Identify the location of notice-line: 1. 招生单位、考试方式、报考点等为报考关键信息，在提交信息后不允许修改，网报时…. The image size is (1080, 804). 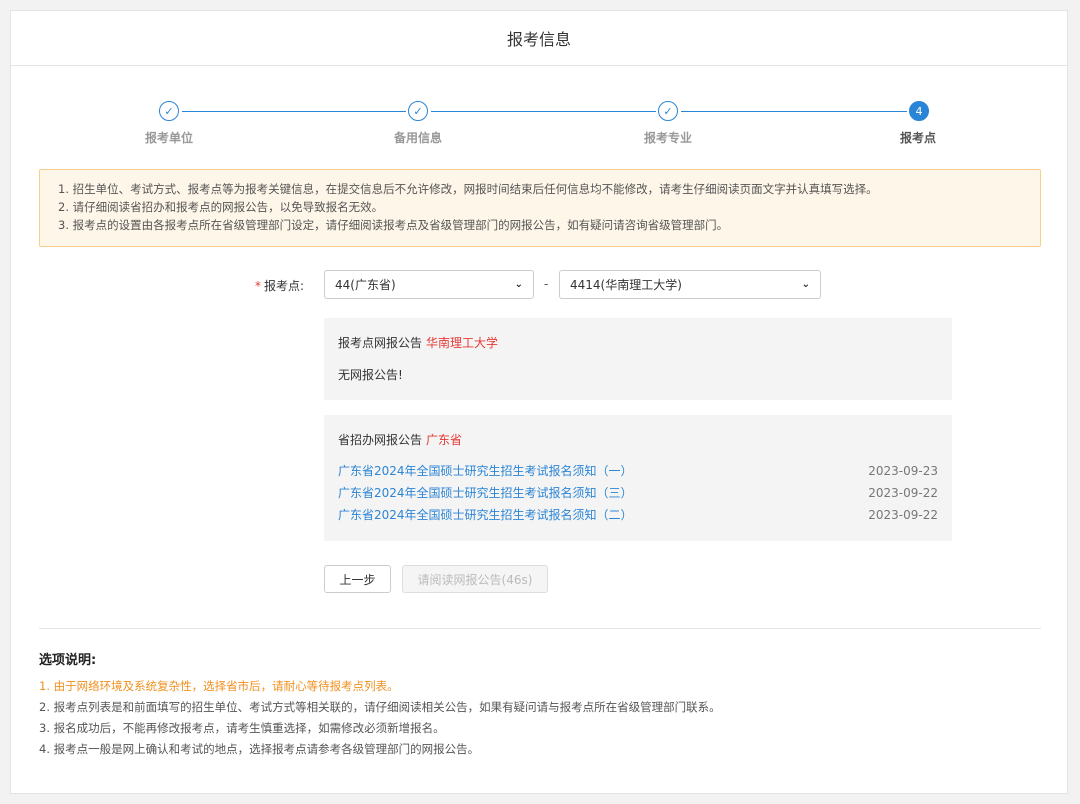
(468, 189).